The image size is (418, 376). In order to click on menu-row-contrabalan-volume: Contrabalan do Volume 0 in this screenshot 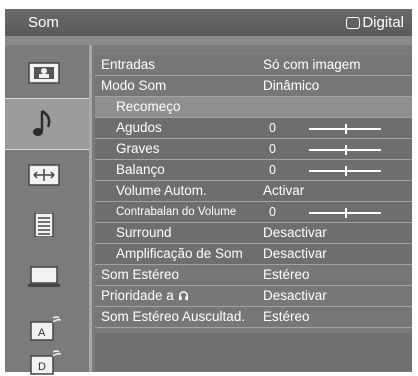, I will do `click(253, 212)`.